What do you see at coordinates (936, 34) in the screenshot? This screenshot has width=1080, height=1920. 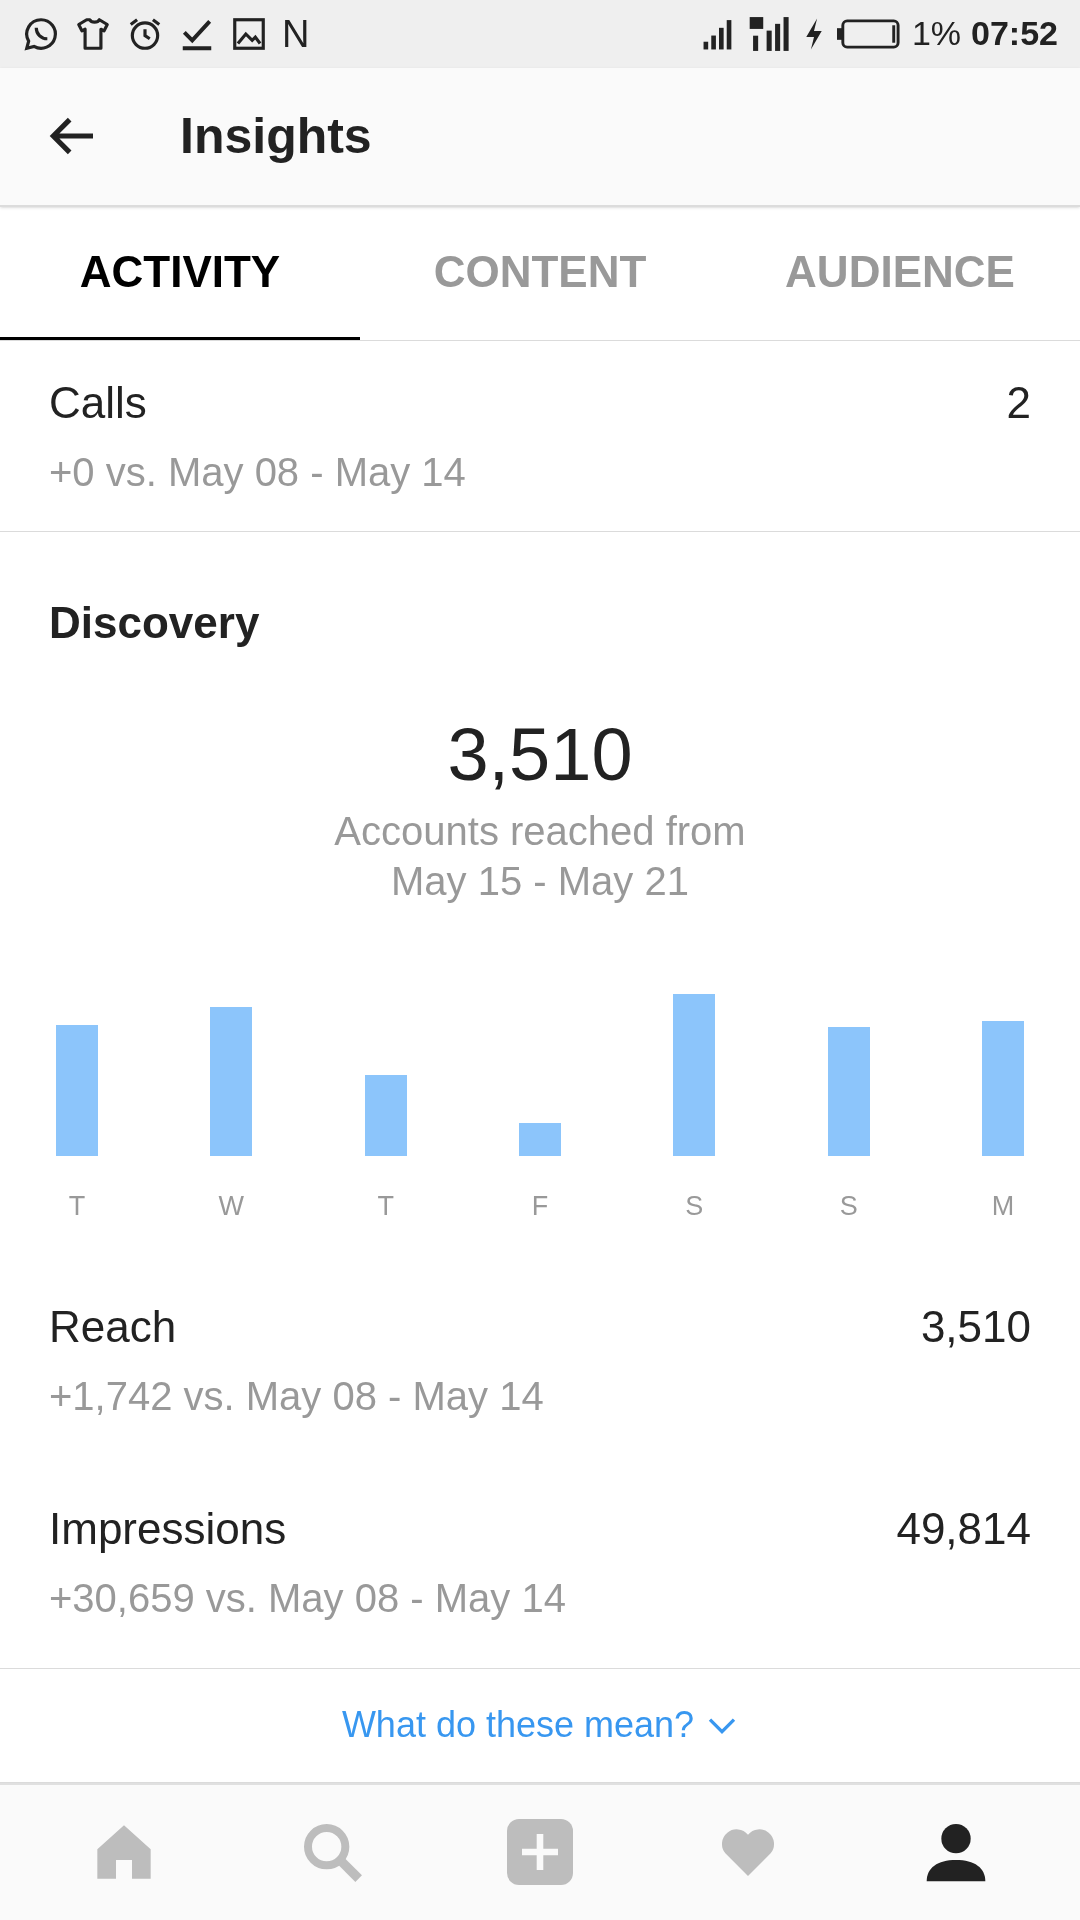 I see `battery-percentage: 1%` at bounding box center [936, 34].